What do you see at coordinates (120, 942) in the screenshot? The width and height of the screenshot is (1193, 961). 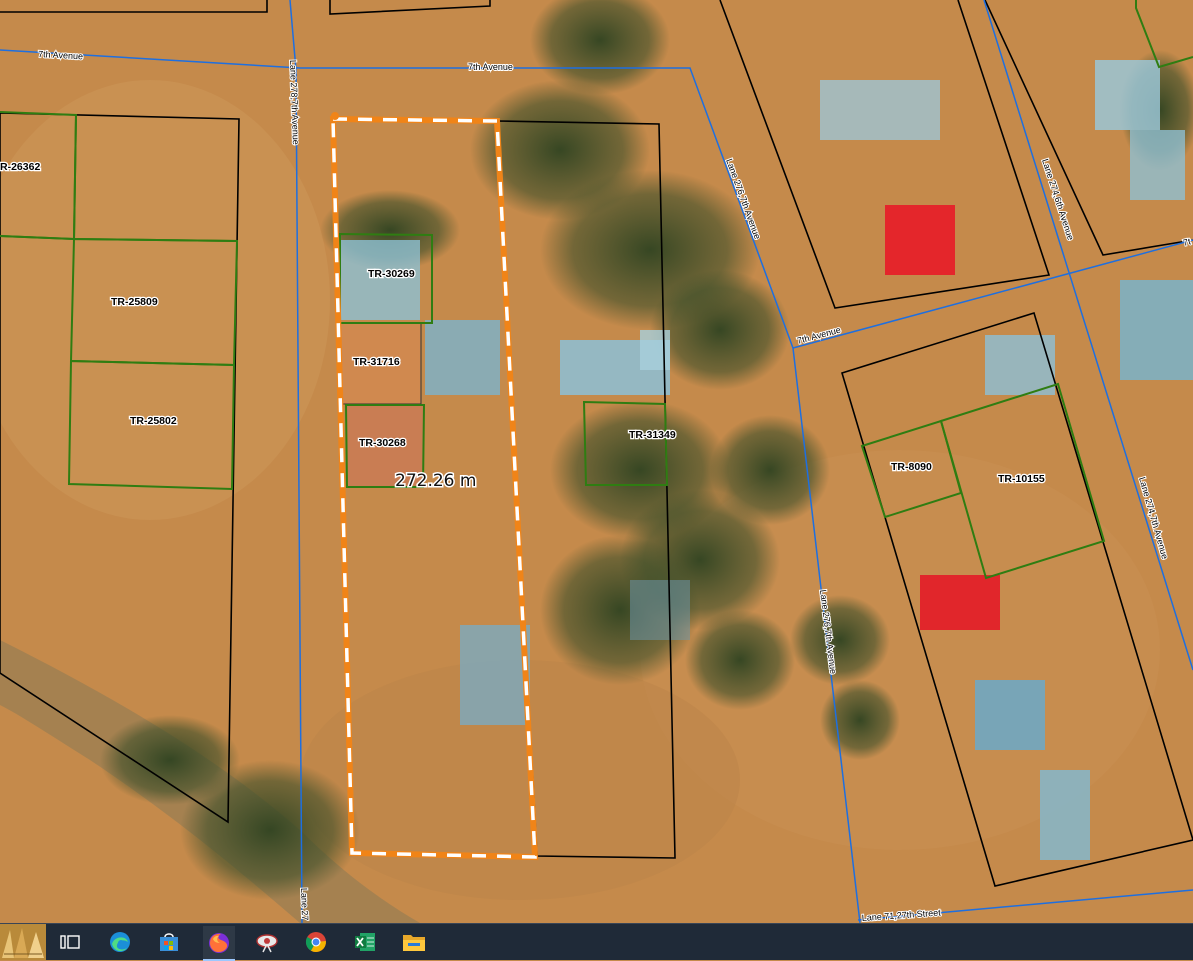 I see `edge-icon` at bounding box center [120, 942].